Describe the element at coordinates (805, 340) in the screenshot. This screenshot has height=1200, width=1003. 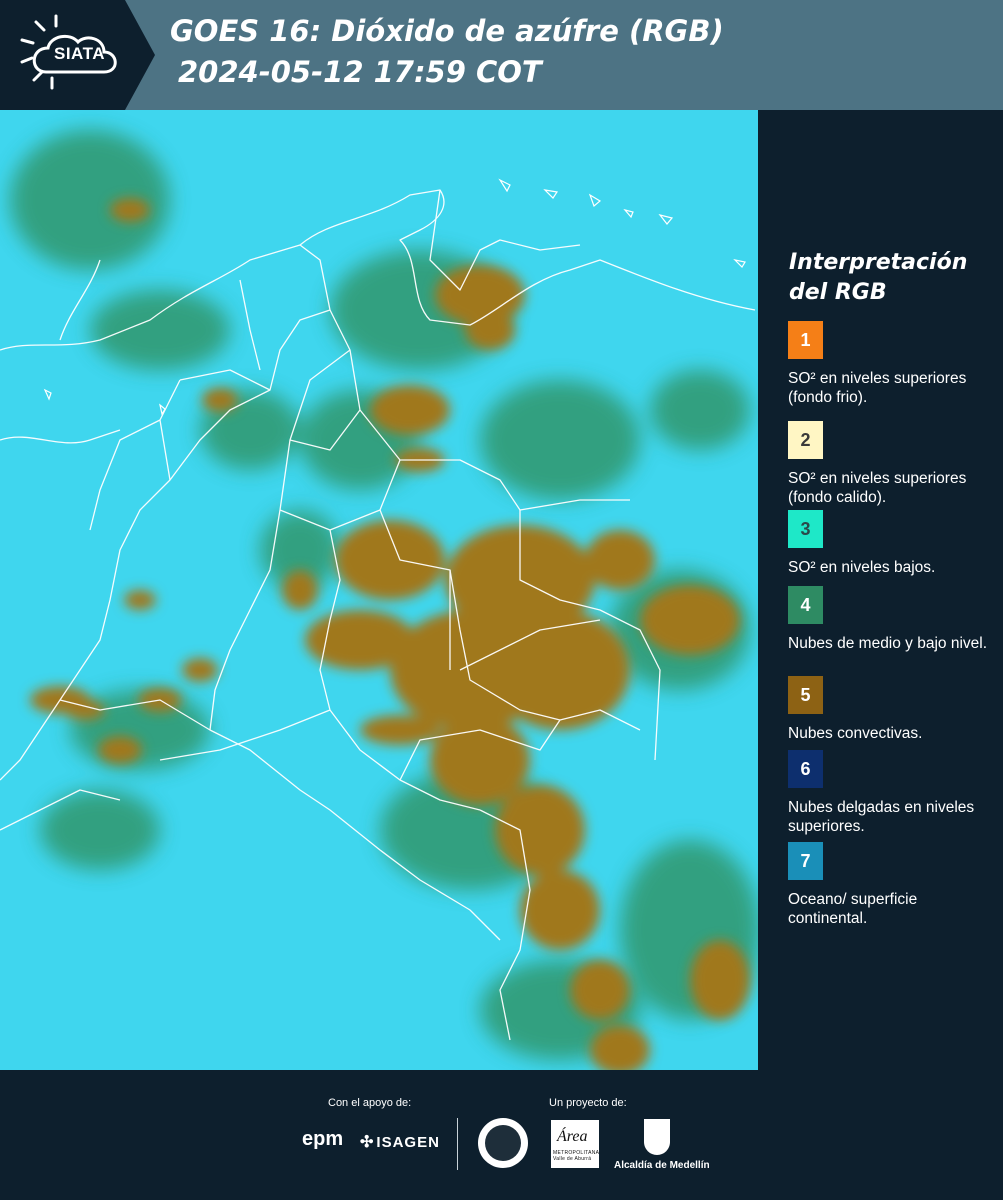
I see `legend-swatch: 1` at that location.